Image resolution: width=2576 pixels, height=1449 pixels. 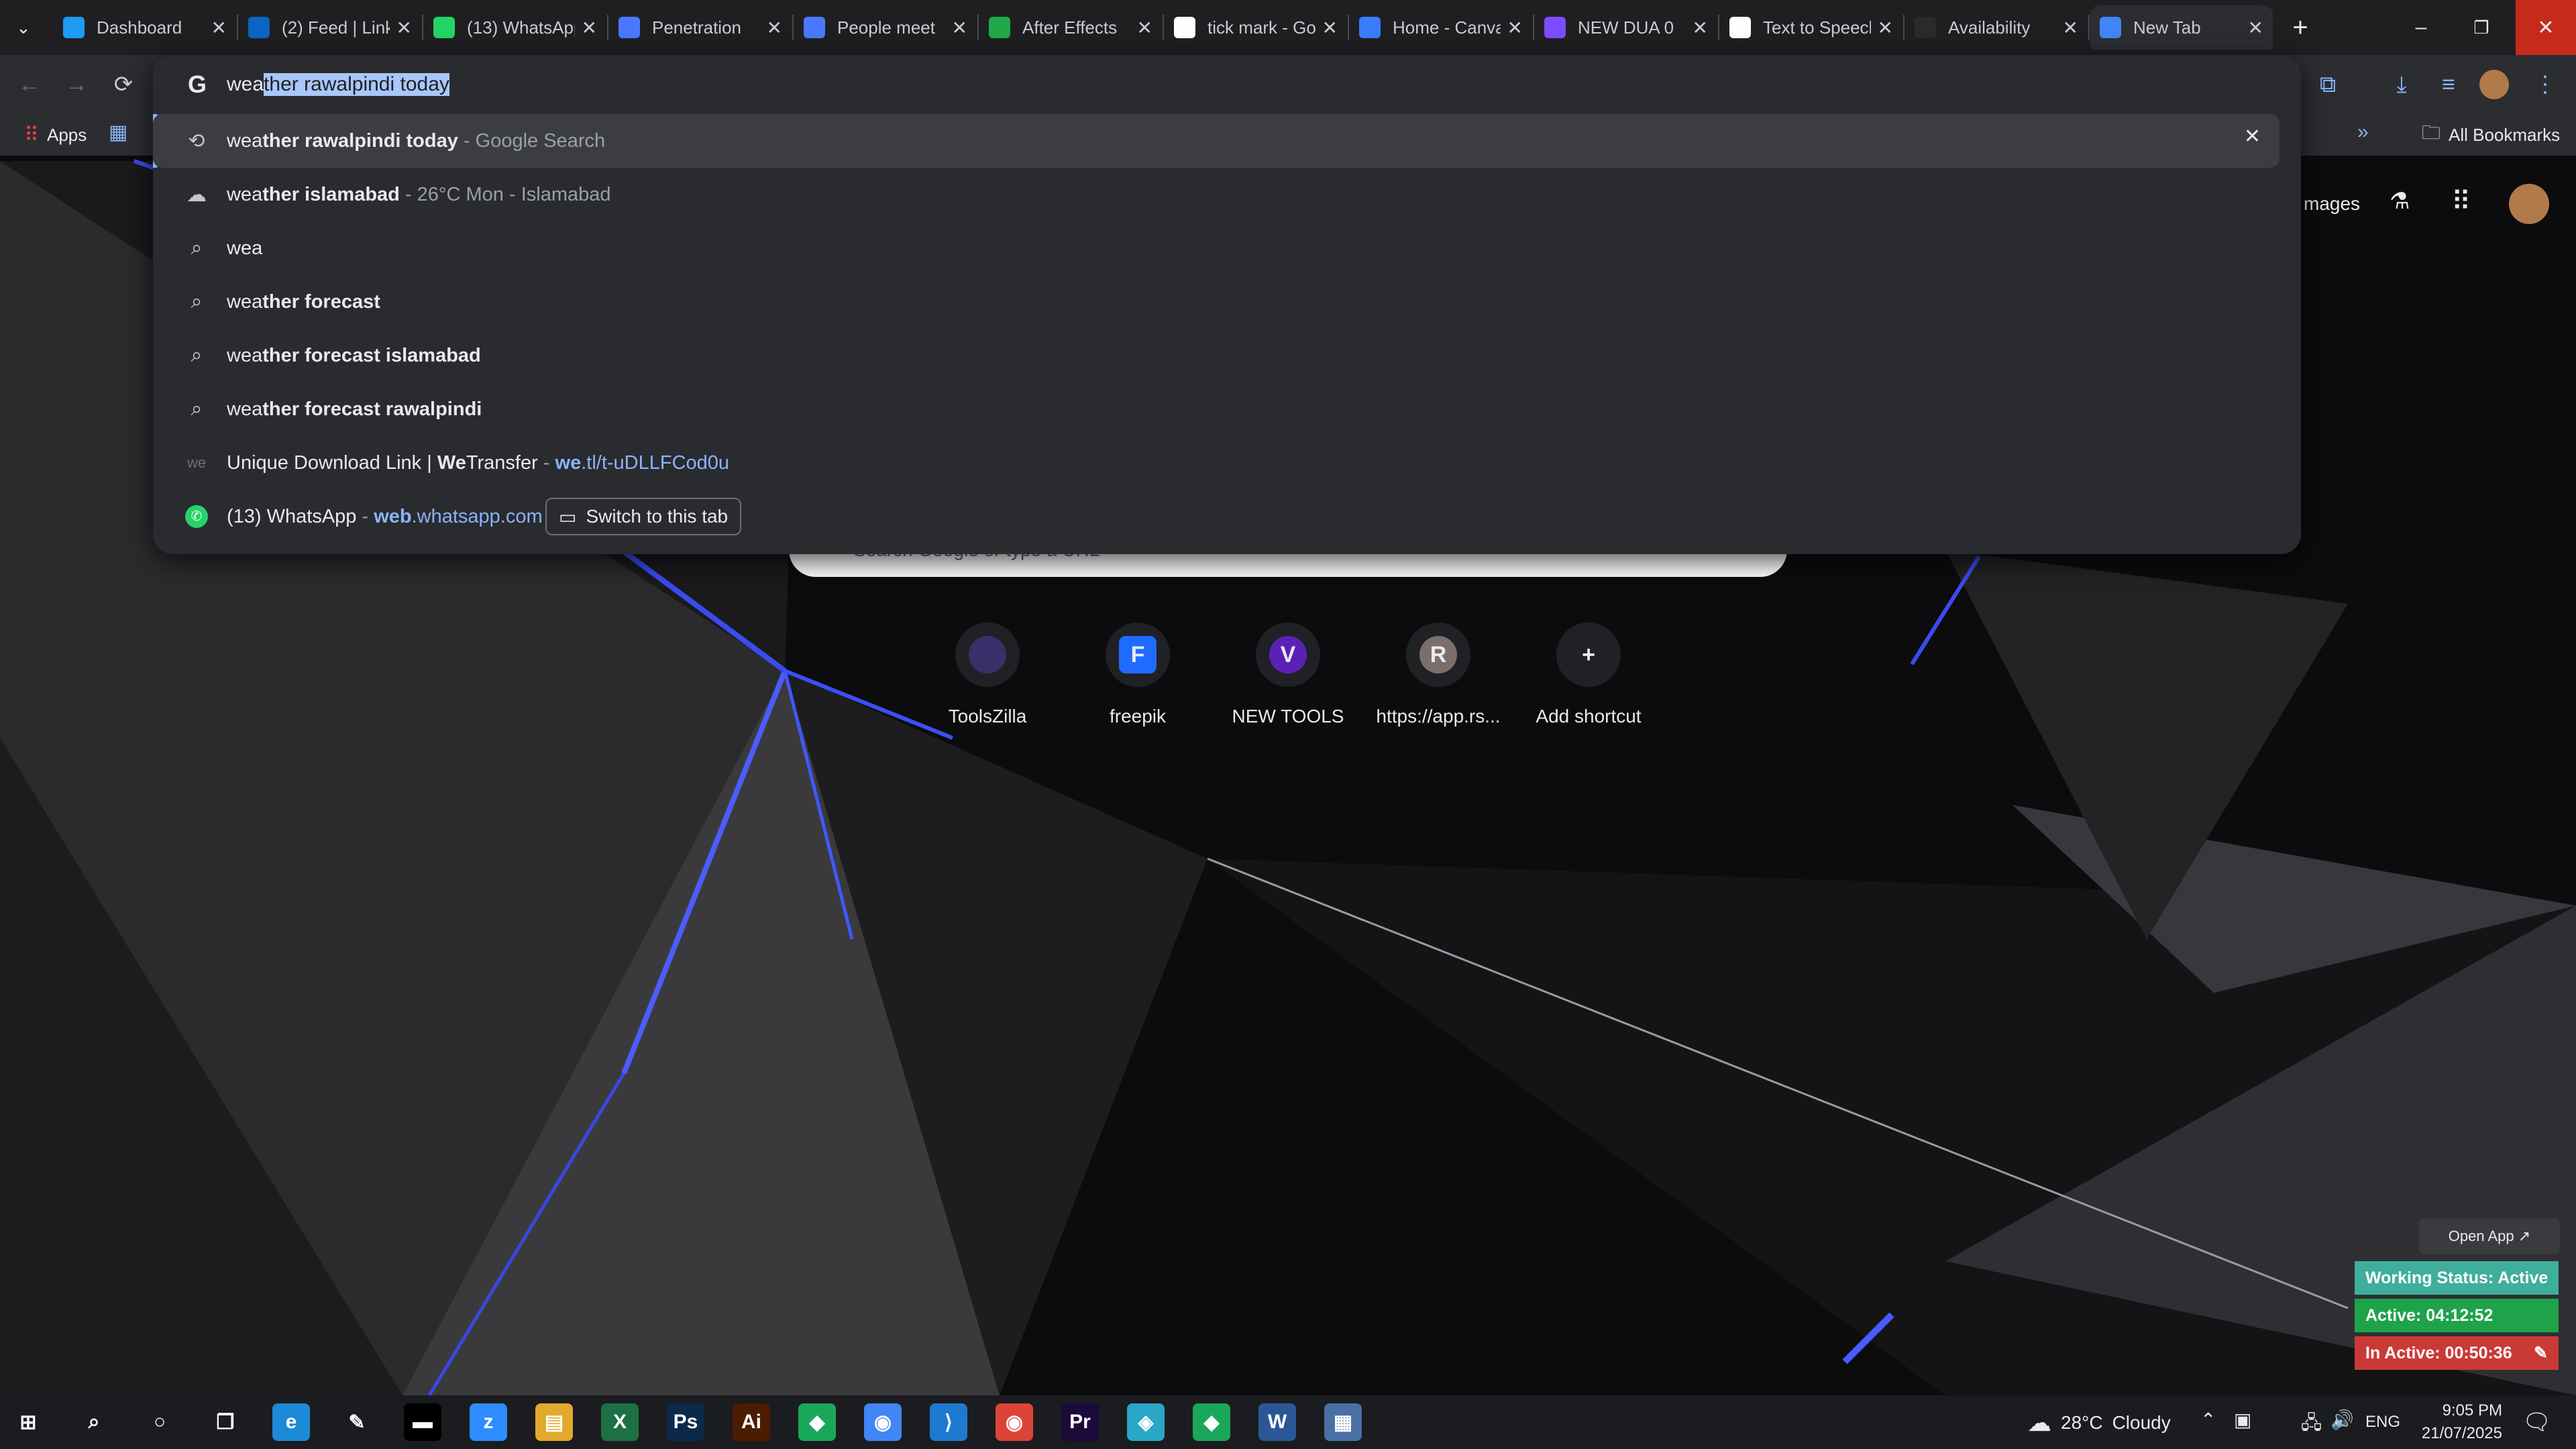 I want to click on calculator-icon: ▦, so click(x=1343, y=1422).